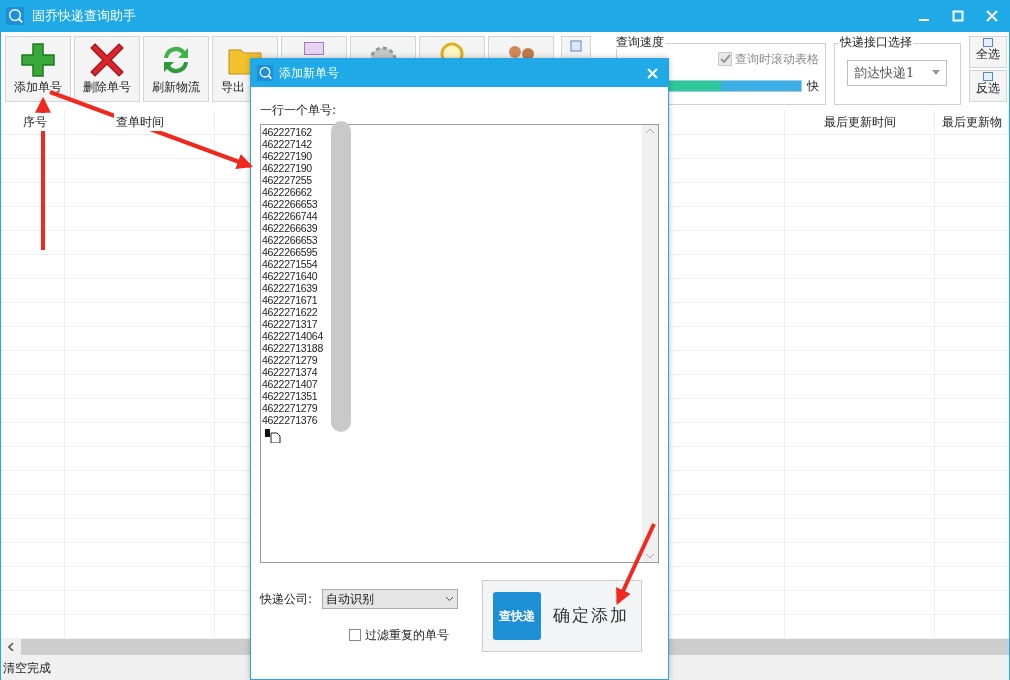  What do you see at coordinates (725, 59) in the screenshot?
I see `check-icon` at bounding box center [725, 59].